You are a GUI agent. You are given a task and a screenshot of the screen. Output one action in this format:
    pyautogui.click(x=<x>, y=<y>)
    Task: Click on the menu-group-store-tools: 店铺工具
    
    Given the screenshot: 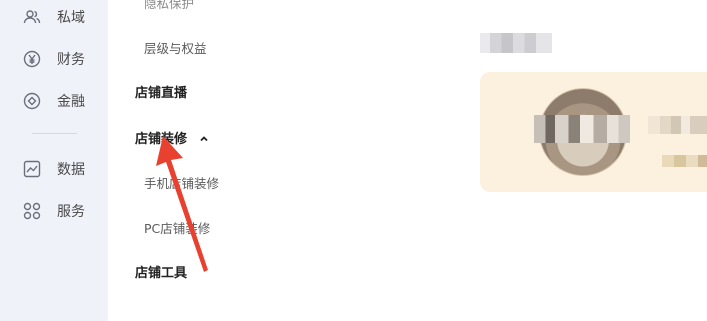 What is the action you would take?
    pyautogui.click(x=161, y=271)
    